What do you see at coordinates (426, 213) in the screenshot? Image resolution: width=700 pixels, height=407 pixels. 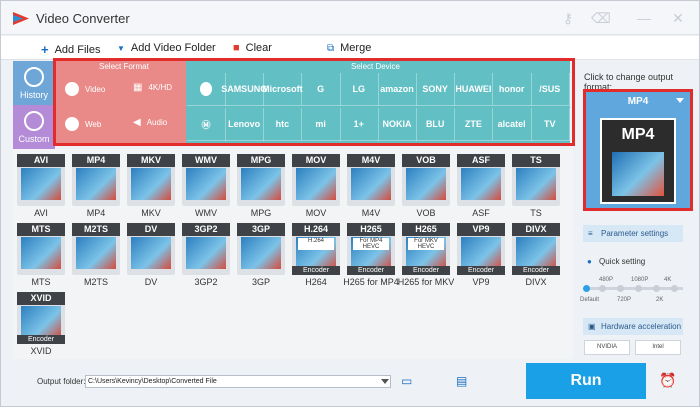 I see `format-label: VOB` at bounding box center [426, 213].